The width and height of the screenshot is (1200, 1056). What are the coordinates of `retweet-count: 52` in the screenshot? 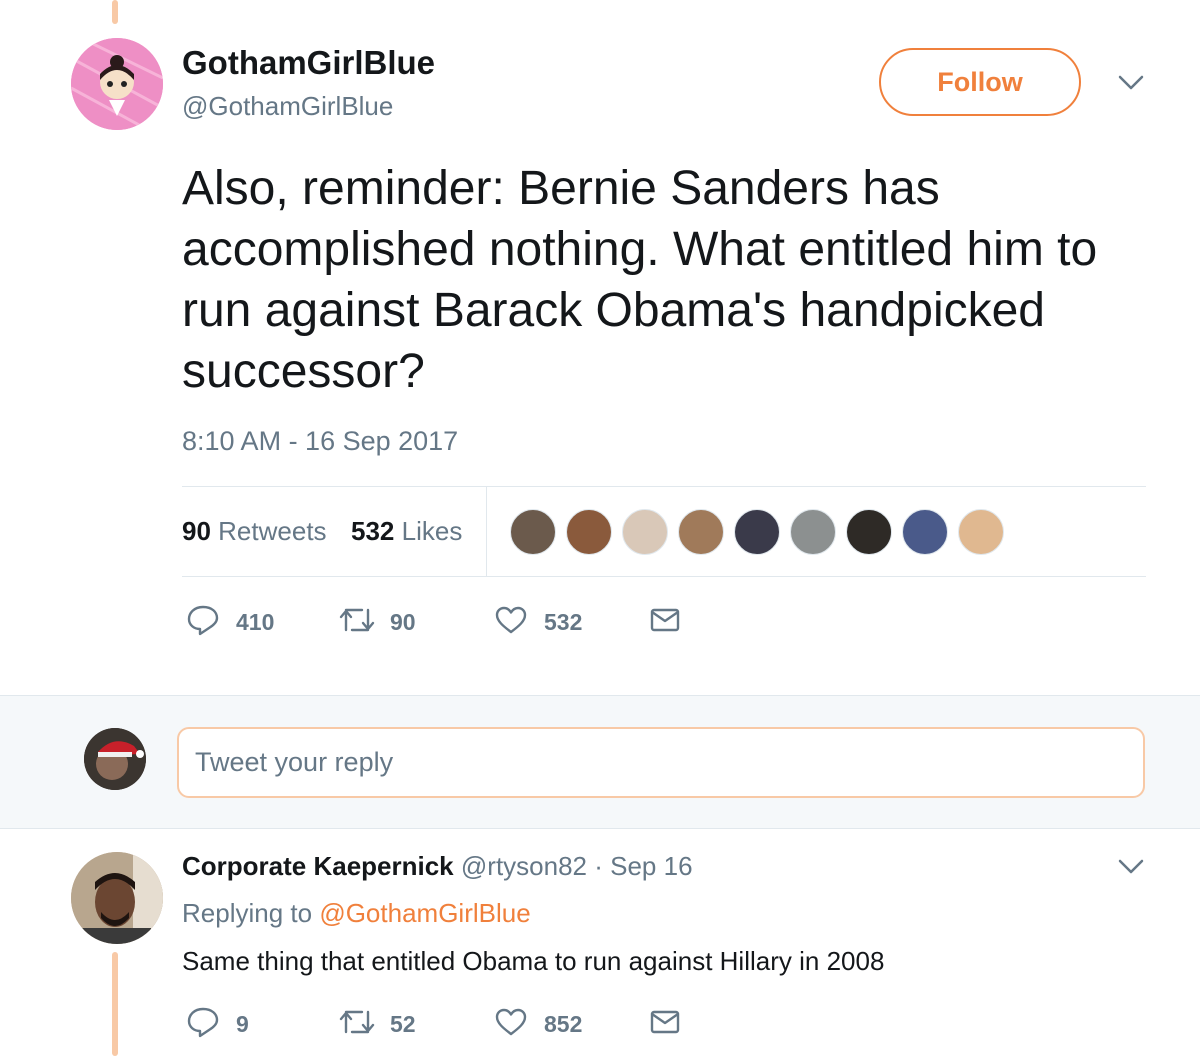 It's located at (403, 1024).